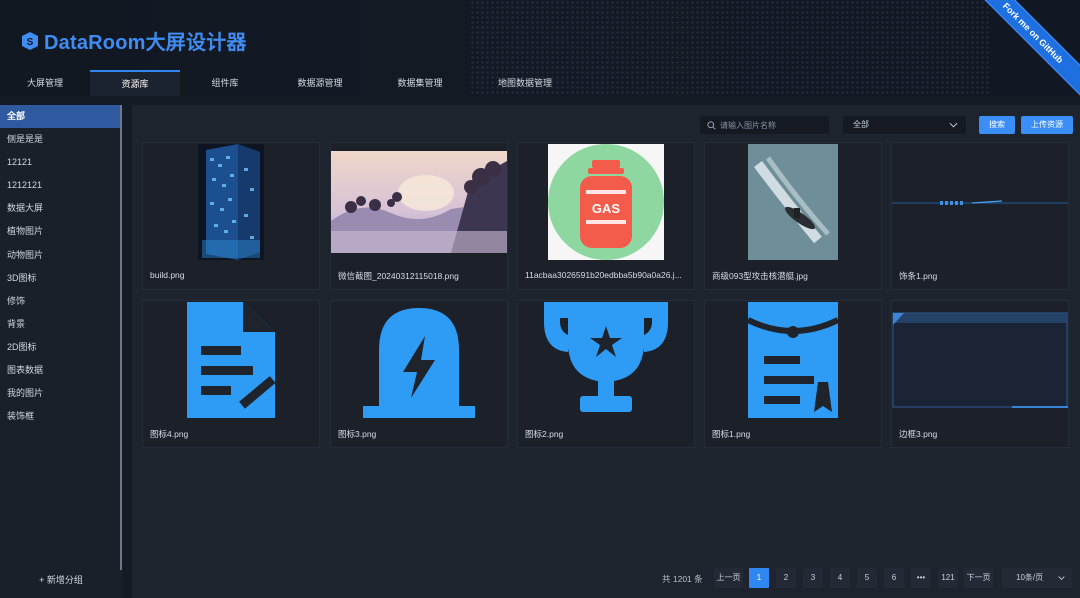  I want to click on card-filename: 图标2.png, so click(544, 434).